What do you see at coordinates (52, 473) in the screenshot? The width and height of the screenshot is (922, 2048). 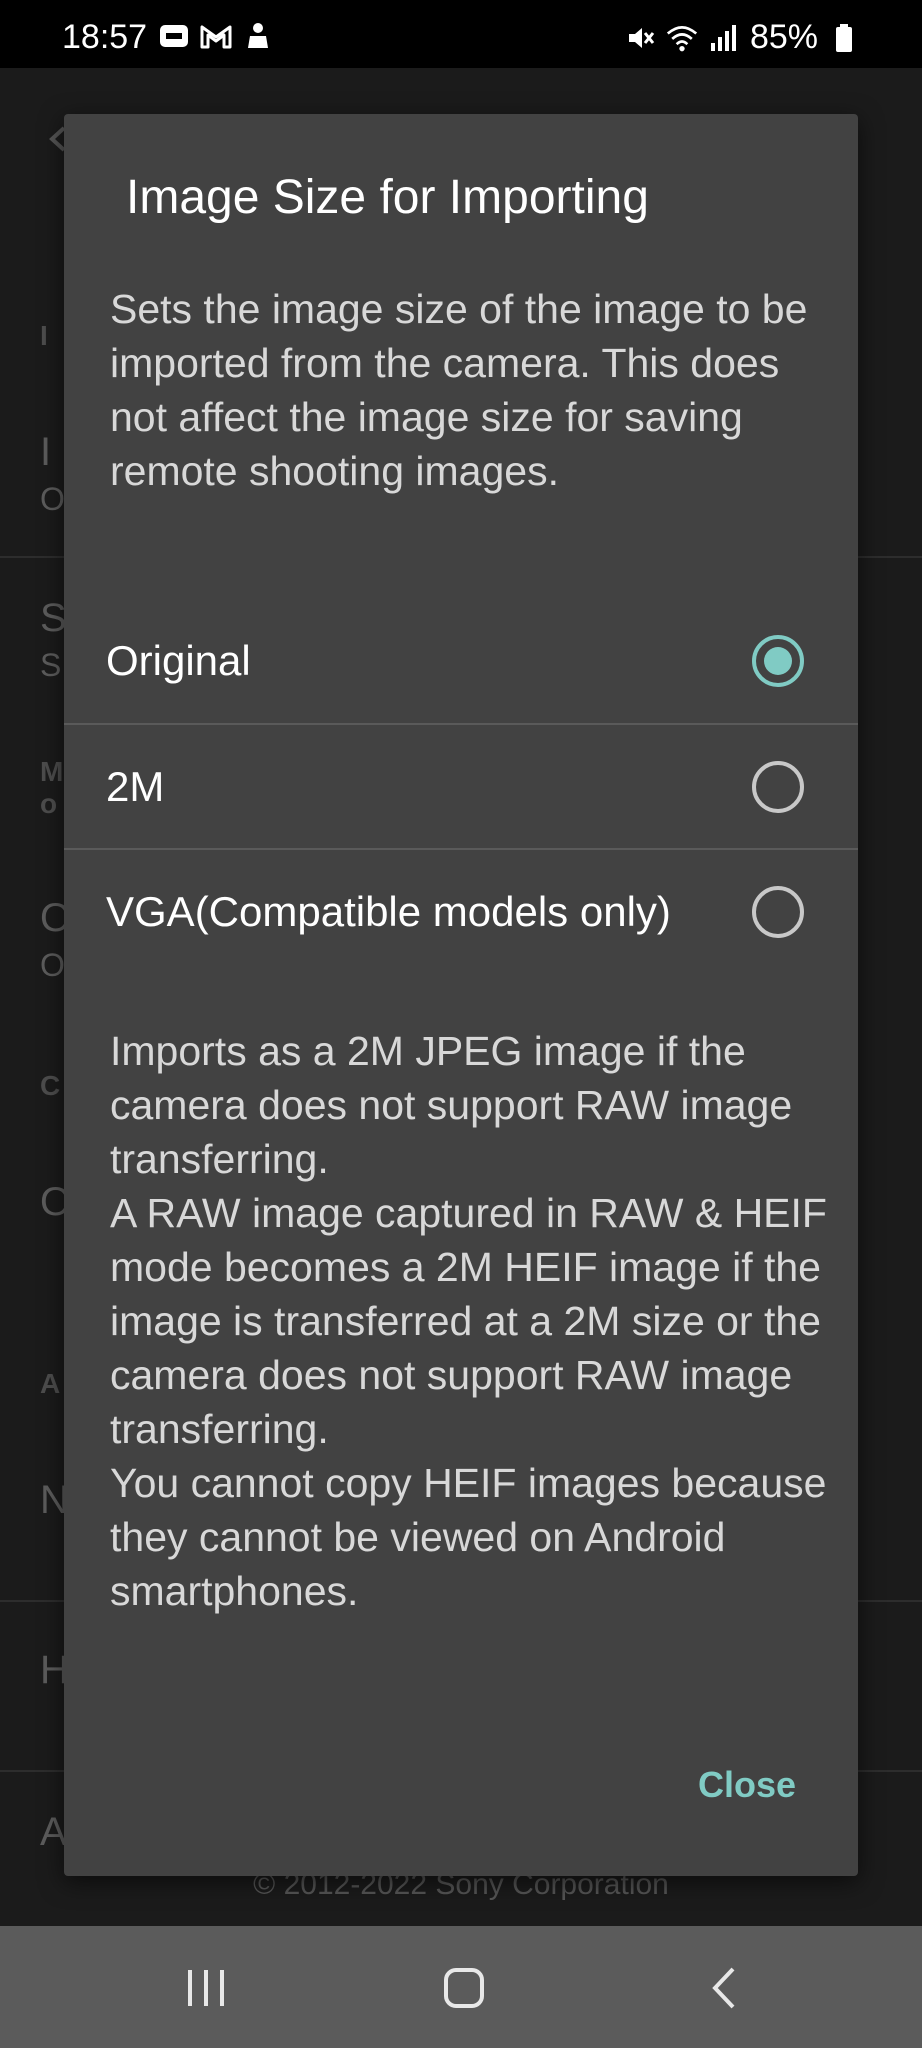 I see `bg-list-item: IO` at bounding box center [52, 473].